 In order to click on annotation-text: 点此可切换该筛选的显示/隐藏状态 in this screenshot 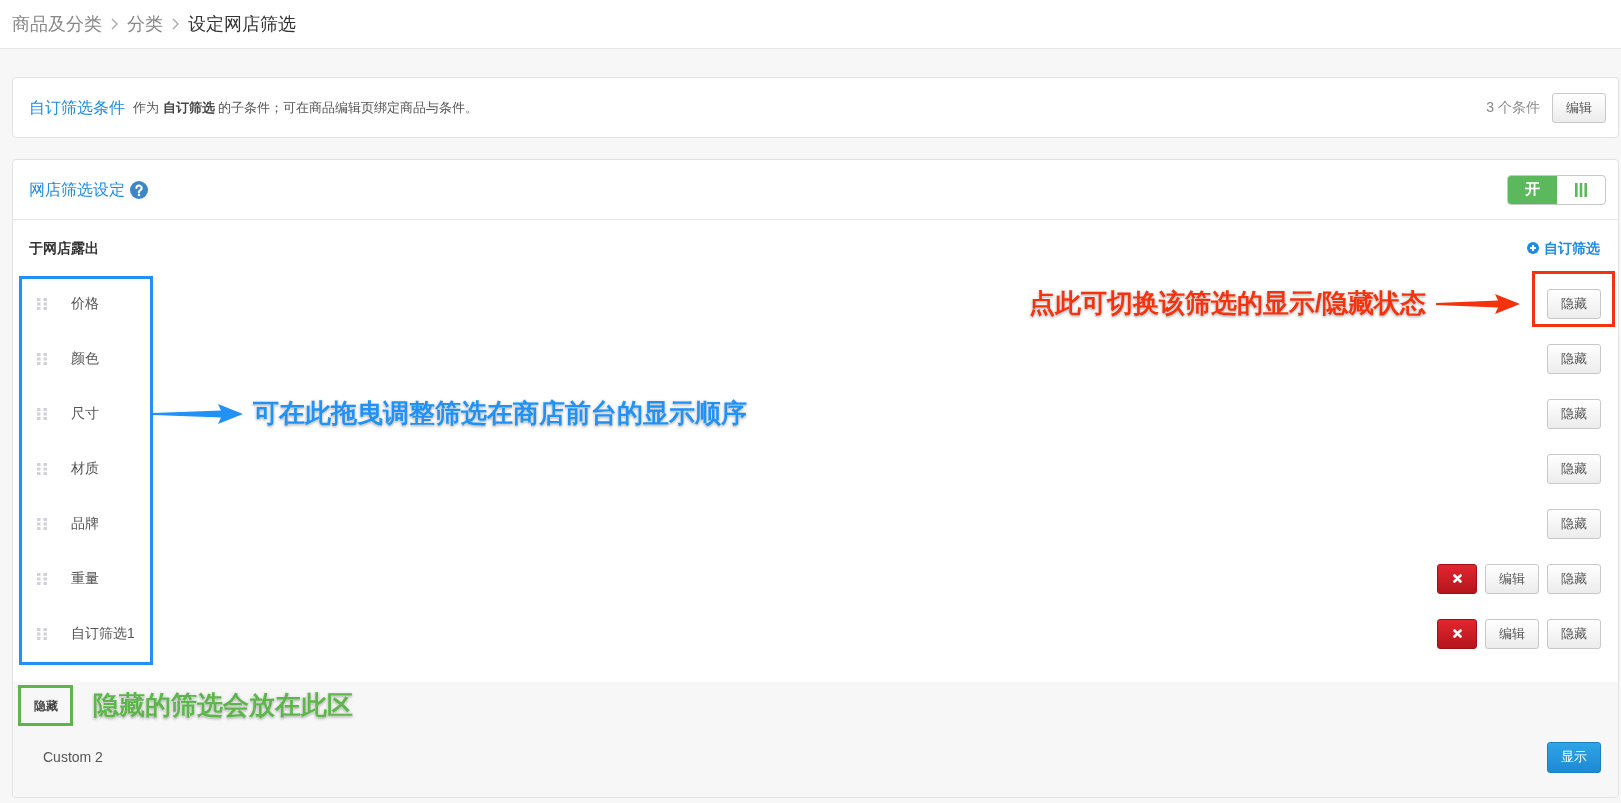, I will do `click(1227, 303)`.